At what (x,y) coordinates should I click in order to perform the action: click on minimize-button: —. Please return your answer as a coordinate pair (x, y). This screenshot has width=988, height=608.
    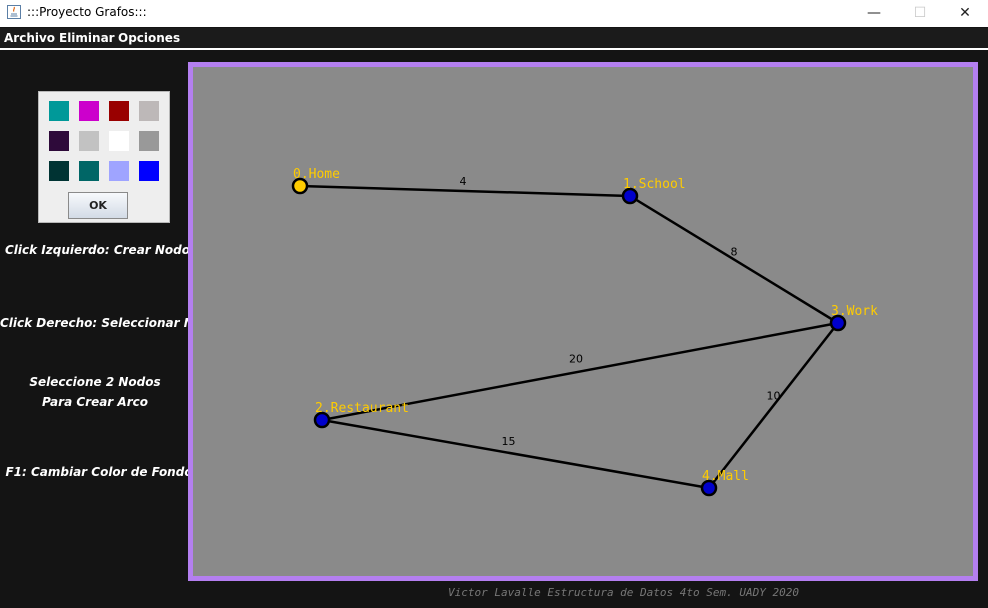
    Looking at the image, I should click on (874, 13).